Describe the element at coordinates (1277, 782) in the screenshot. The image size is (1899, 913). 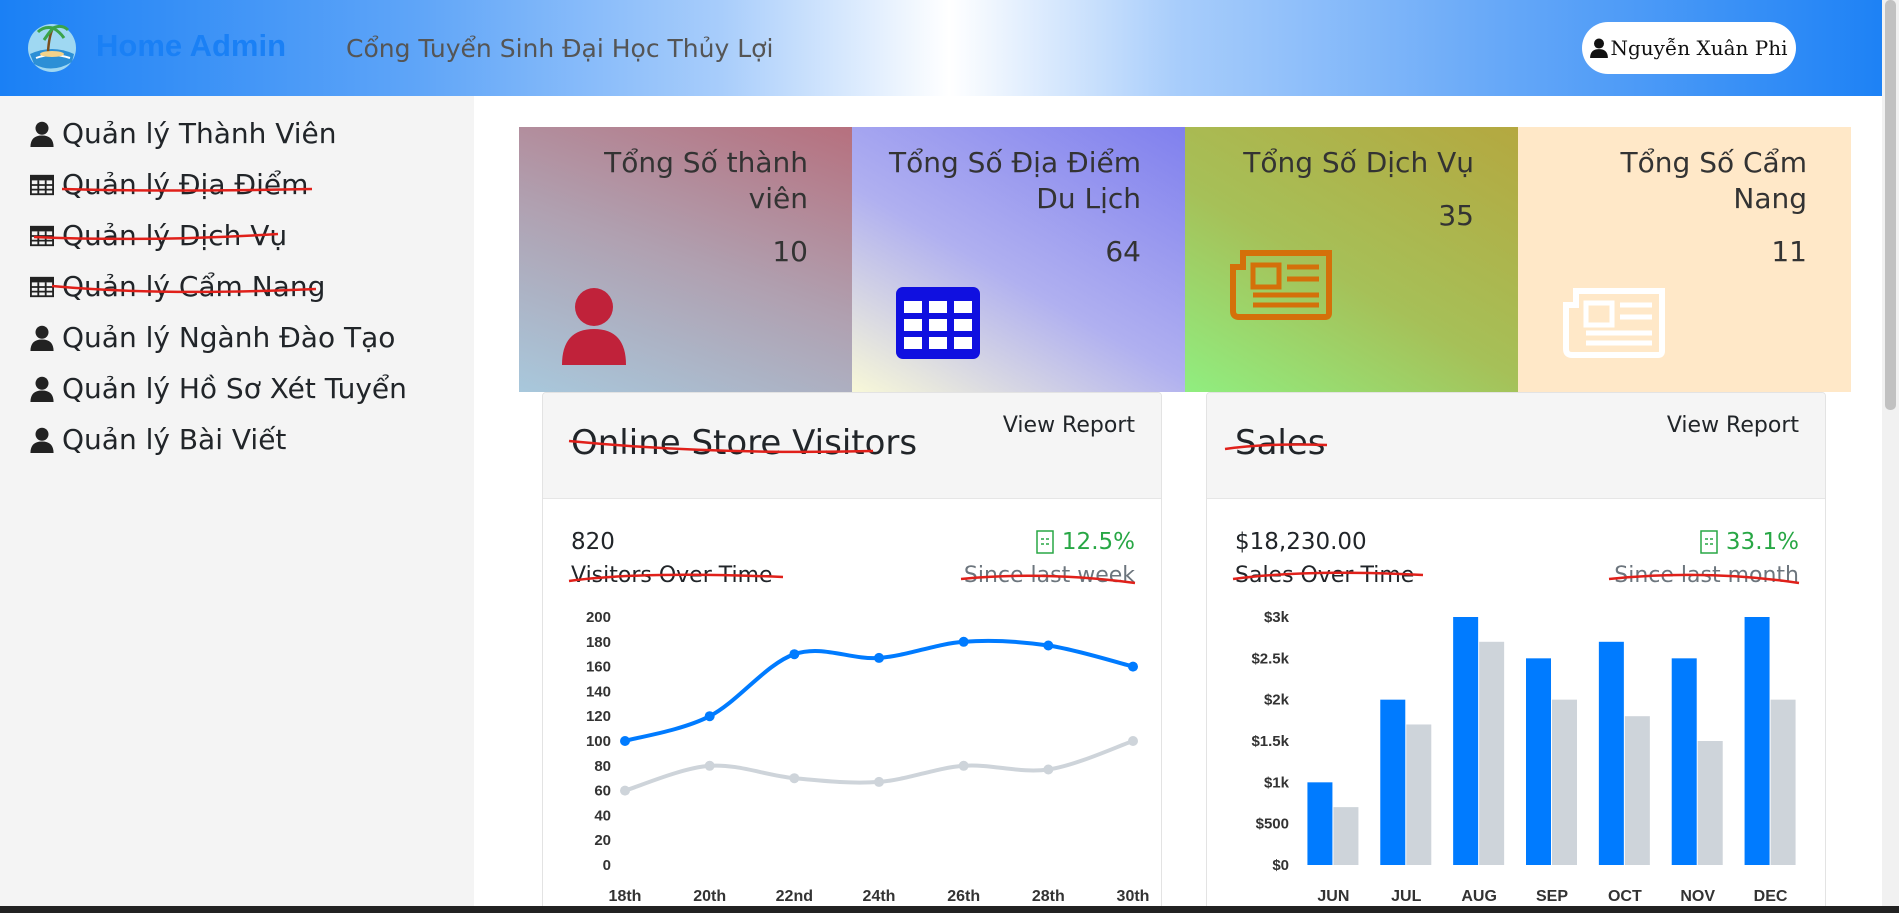
I see `y-tick-label: $1k` at that location.